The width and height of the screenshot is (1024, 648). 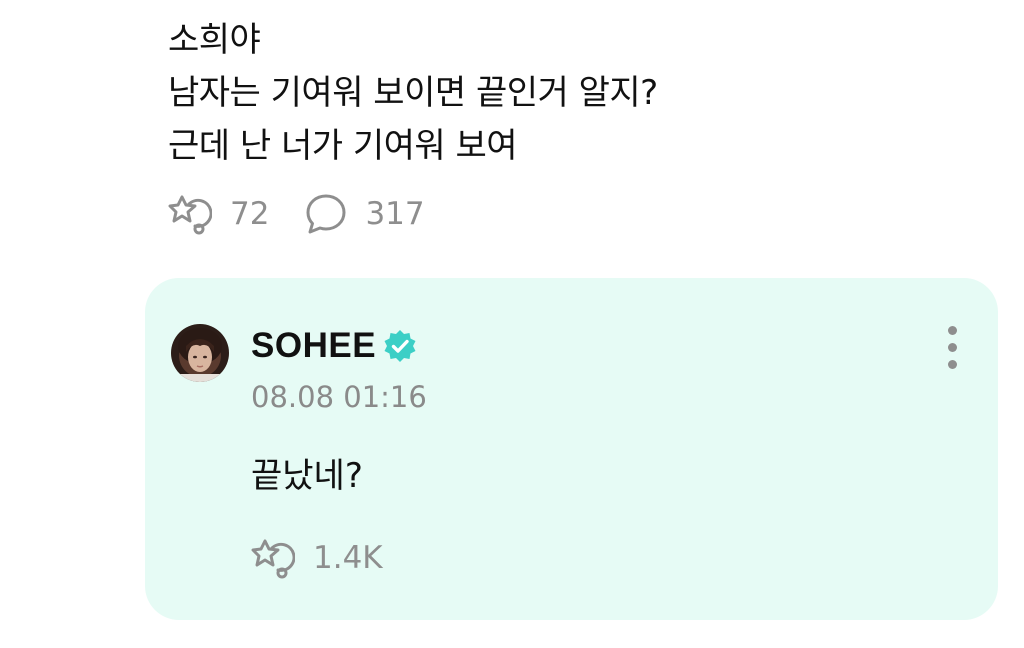 What do you see at coordinates (395, 214) in the screenshot?
I see `comment-count: 317` at bounding box center [395, 214].